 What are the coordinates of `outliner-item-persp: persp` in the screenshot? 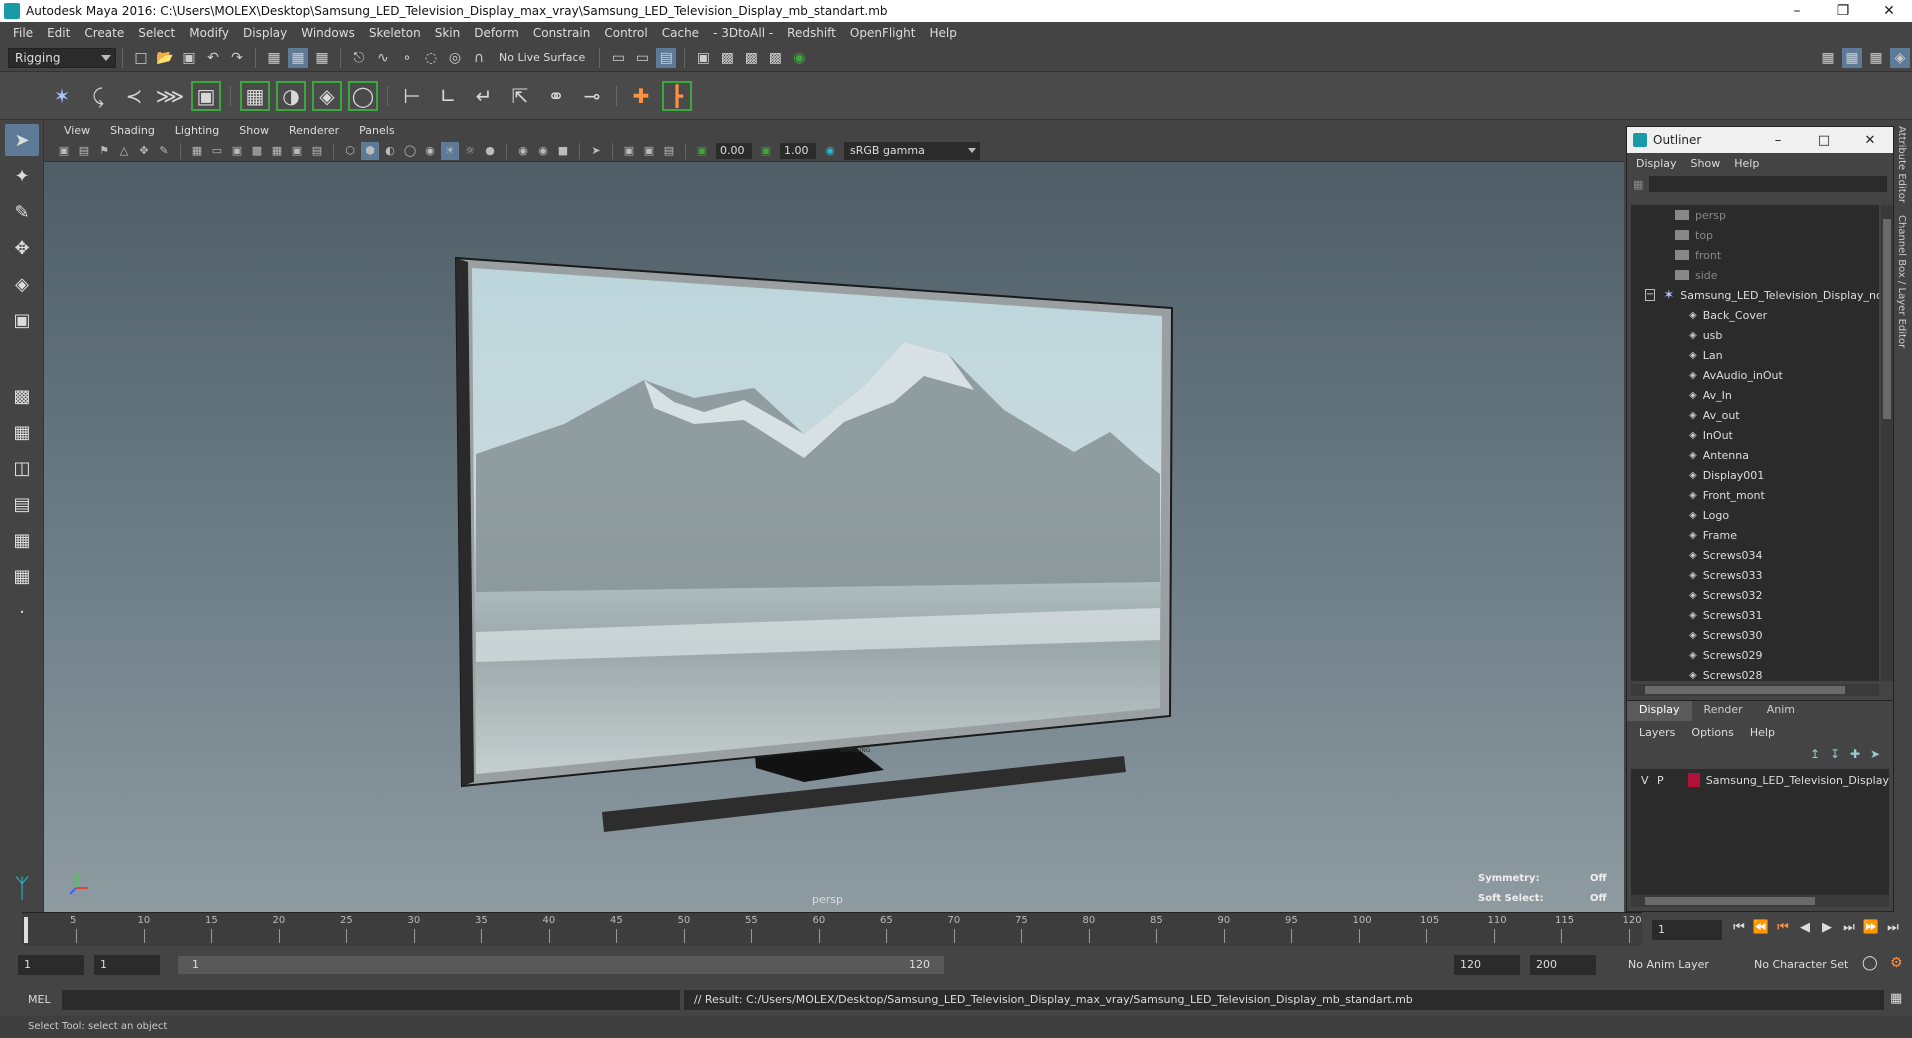 It's located at (1755, 215).